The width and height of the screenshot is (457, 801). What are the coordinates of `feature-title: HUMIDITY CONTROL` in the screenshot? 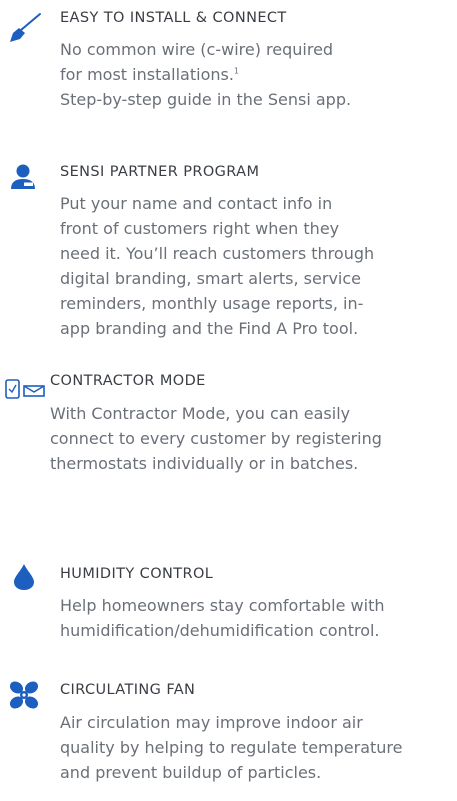 It's located at (137, 574).